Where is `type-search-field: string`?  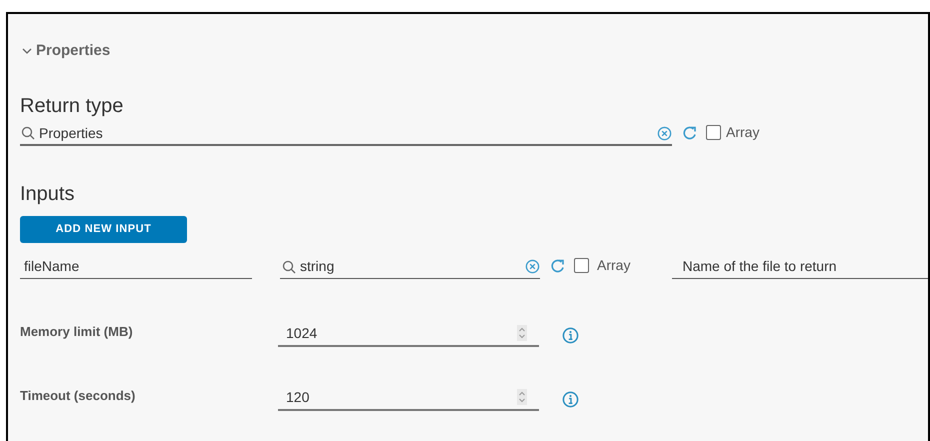 type-search-field: string is located at coordinates (410, 267).